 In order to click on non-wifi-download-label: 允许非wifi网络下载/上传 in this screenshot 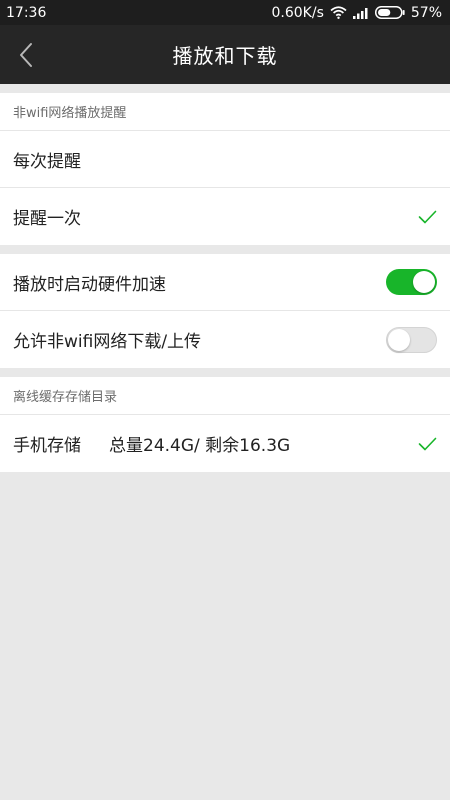, I will do `click(107, 342)`.